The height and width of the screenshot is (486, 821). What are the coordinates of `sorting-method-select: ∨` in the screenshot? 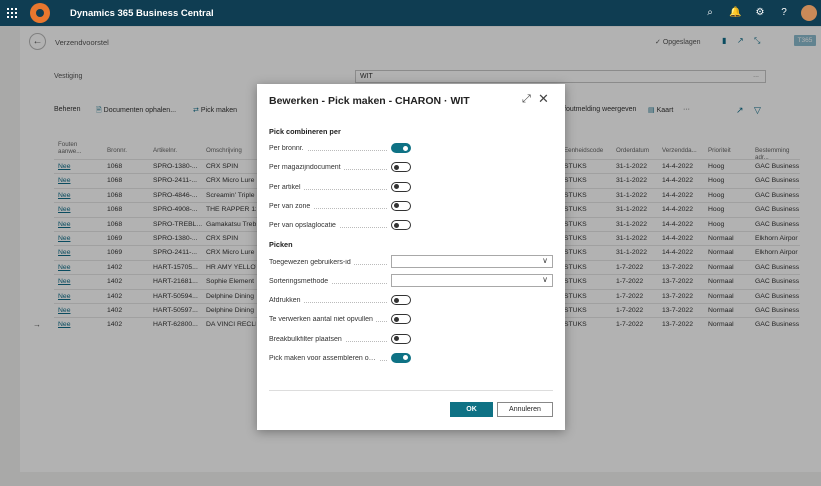 It's located at (472, 280).